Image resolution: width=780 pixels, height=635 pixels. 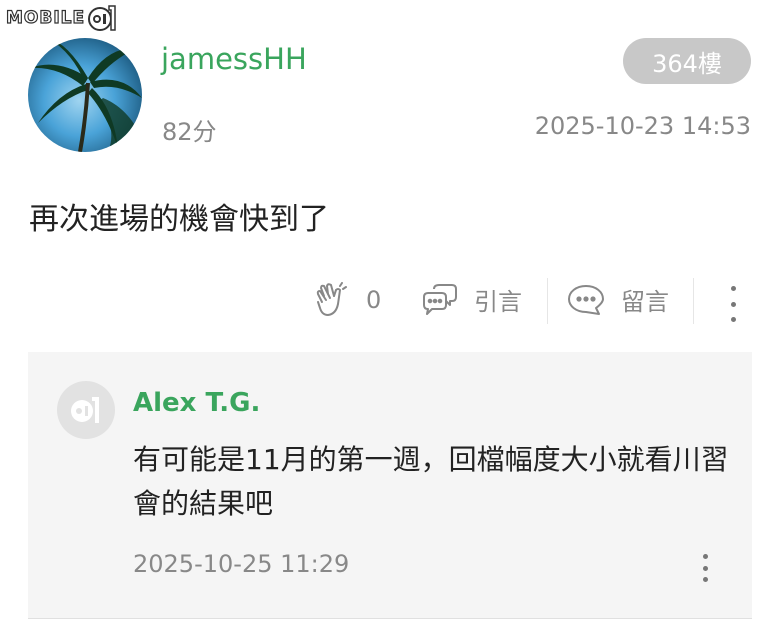 I want to click on comment-button: 留言, so click(x=618, y=299).